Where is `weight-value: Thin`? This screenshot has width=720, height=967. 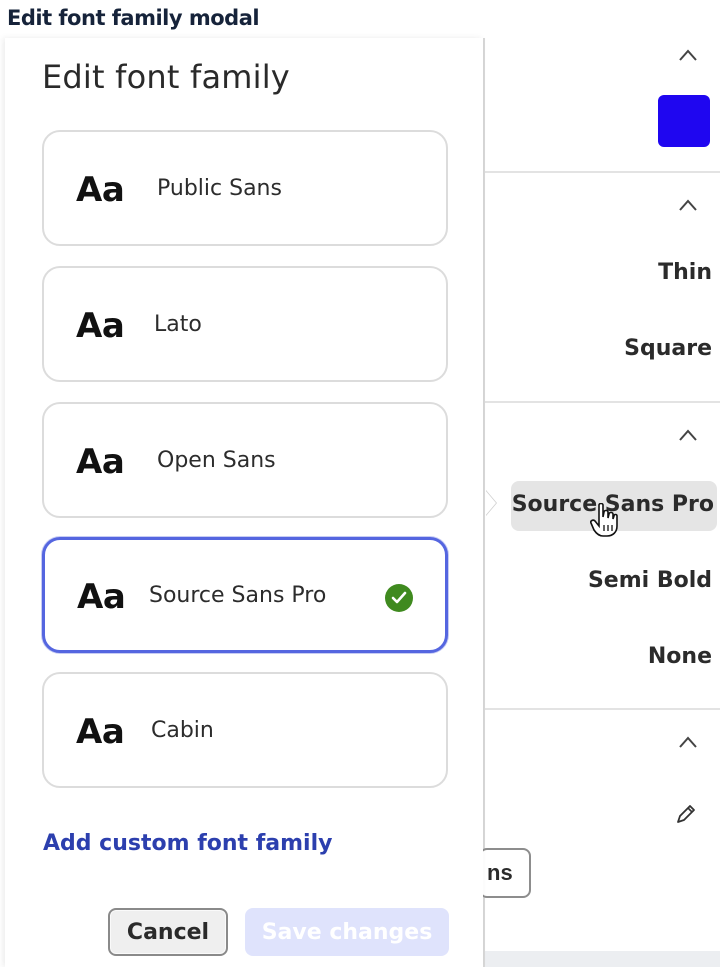
weight-value: Thin is located at coordinates (685, 272).